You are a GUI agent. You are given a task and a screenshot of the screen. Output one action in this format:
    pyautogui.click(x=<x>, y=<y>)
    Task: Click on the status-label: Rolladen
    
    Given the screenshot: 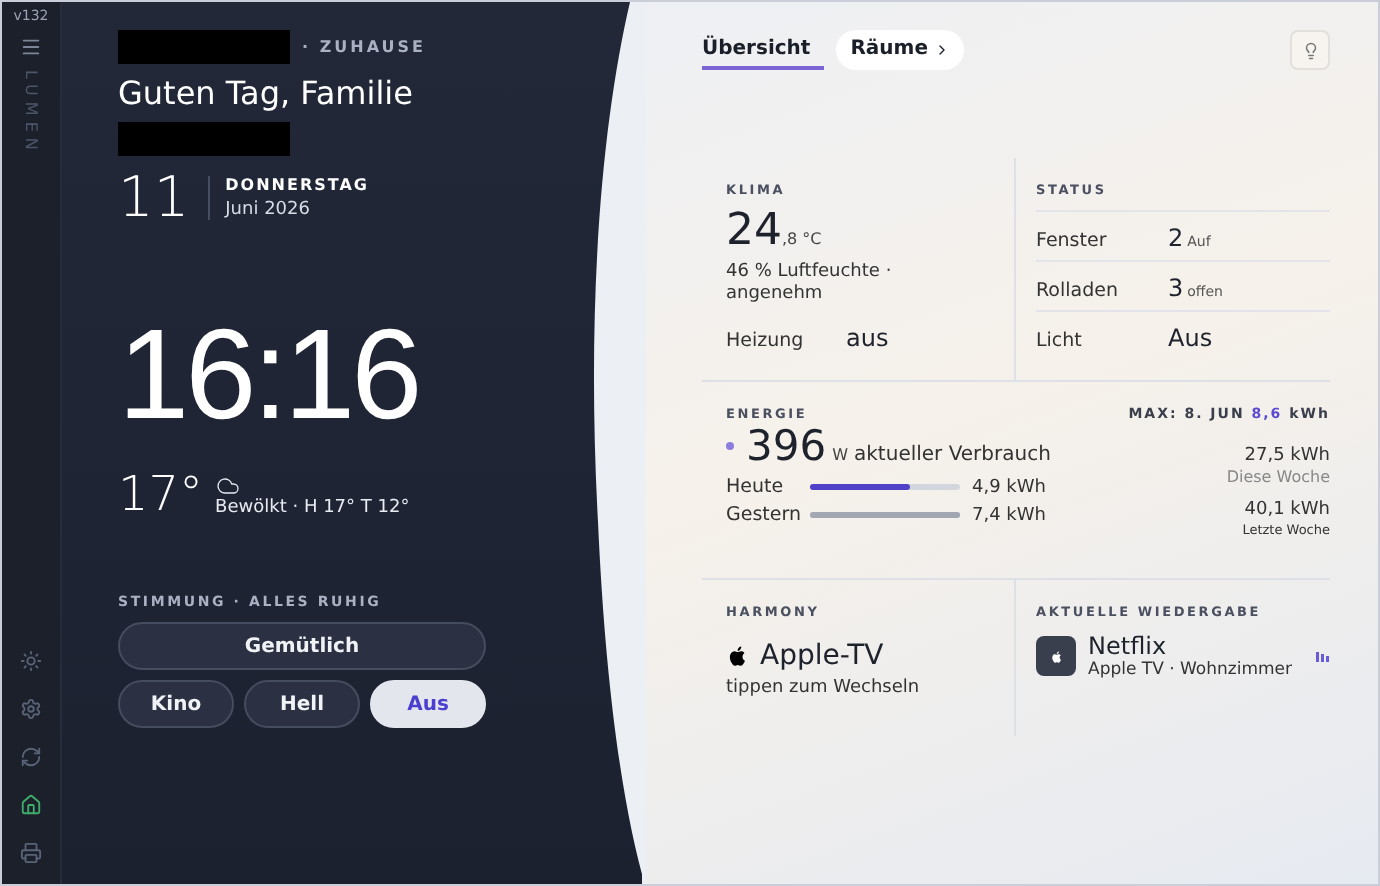 What is the action you would take?
    pyautogui.click(x=1078, y=291)
    